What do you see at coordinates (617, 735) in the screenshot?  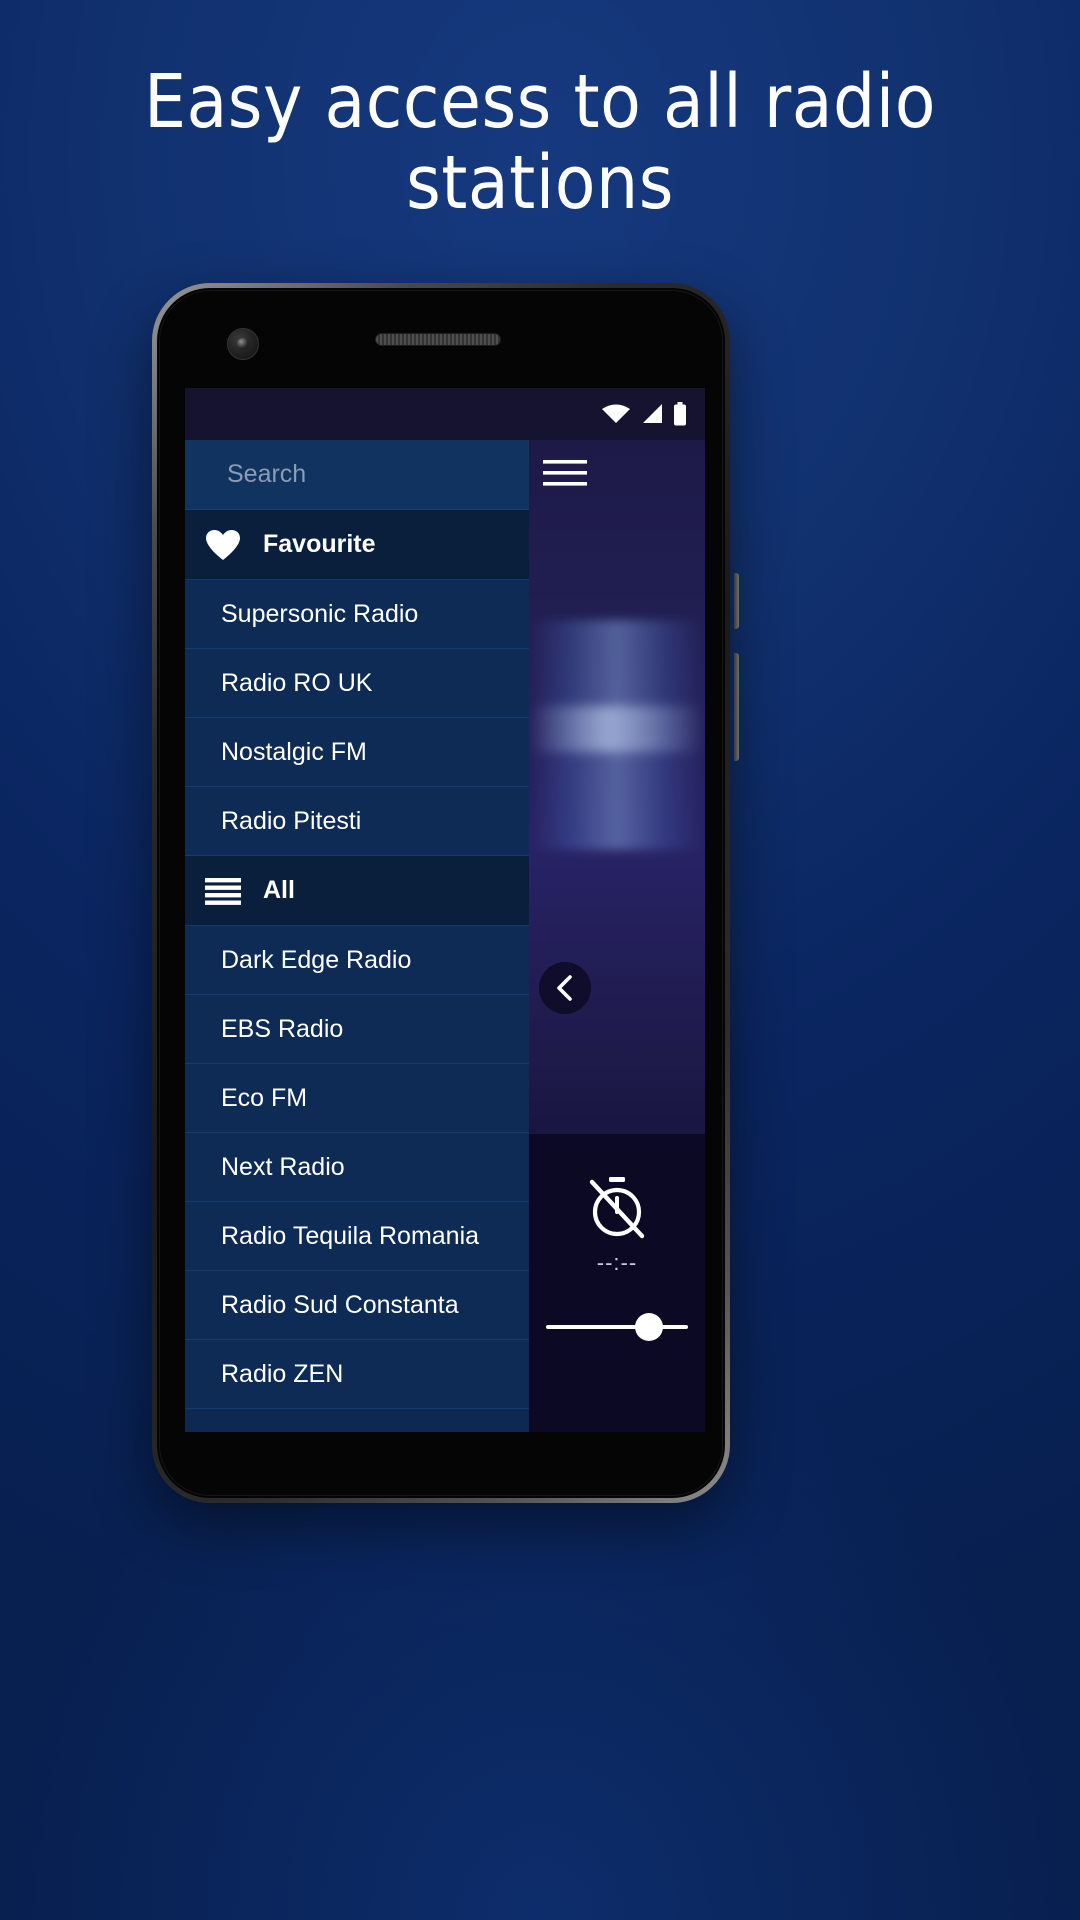 I see `audio-waveform-visualizer` at bounding box center [617, 735].